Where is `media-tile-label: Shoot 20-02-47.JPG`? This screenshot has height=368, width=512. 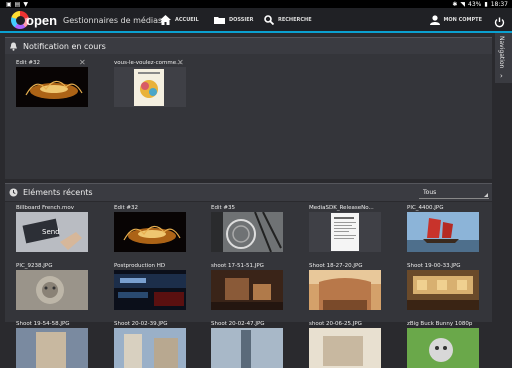 media-tile-label: Shoot 20-02-47.JPG is located at coordinates (238, 324).